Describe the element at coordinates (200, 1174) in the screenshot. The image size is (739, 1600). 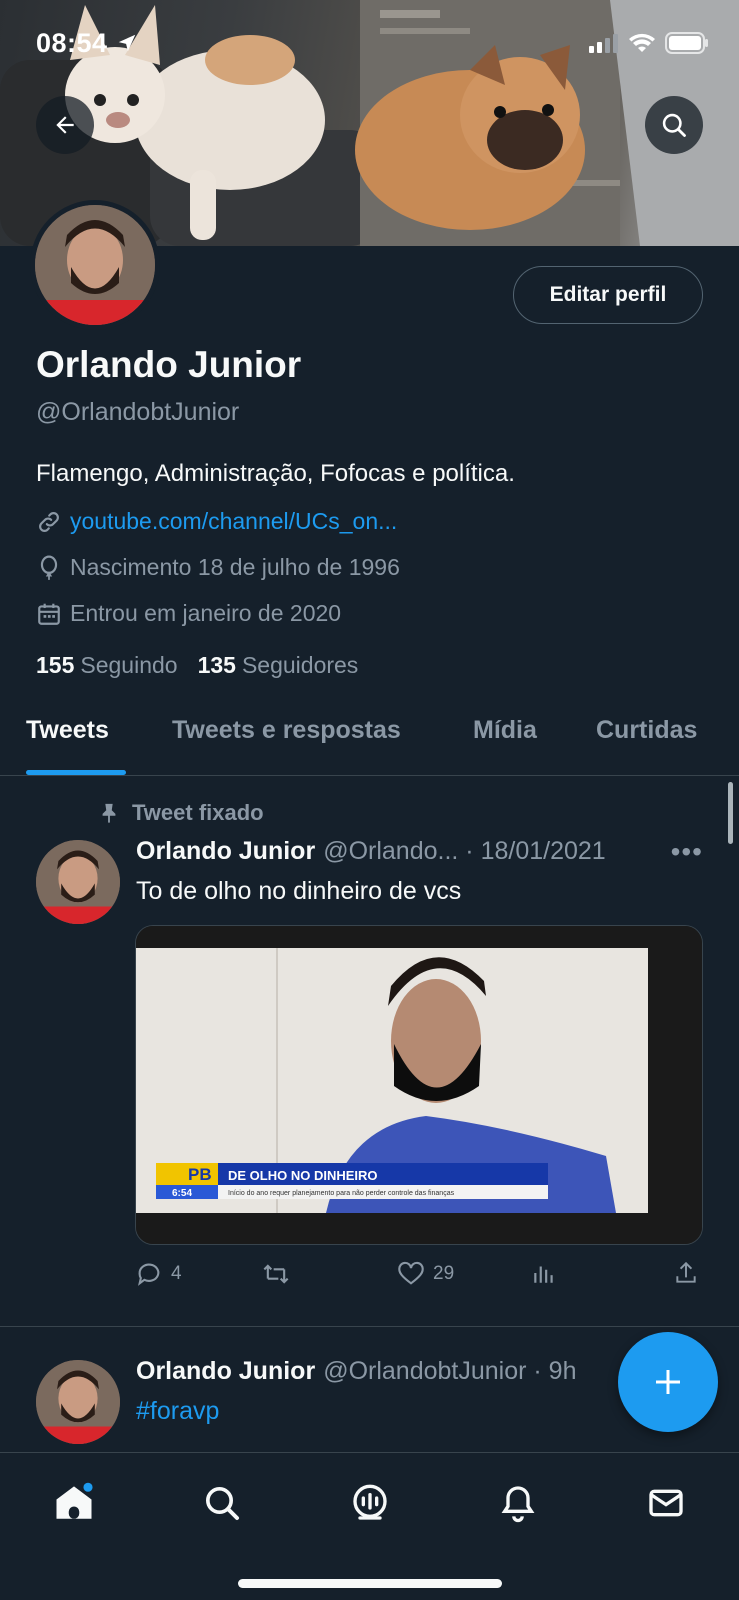
I see `media-channel: PB` at that location.